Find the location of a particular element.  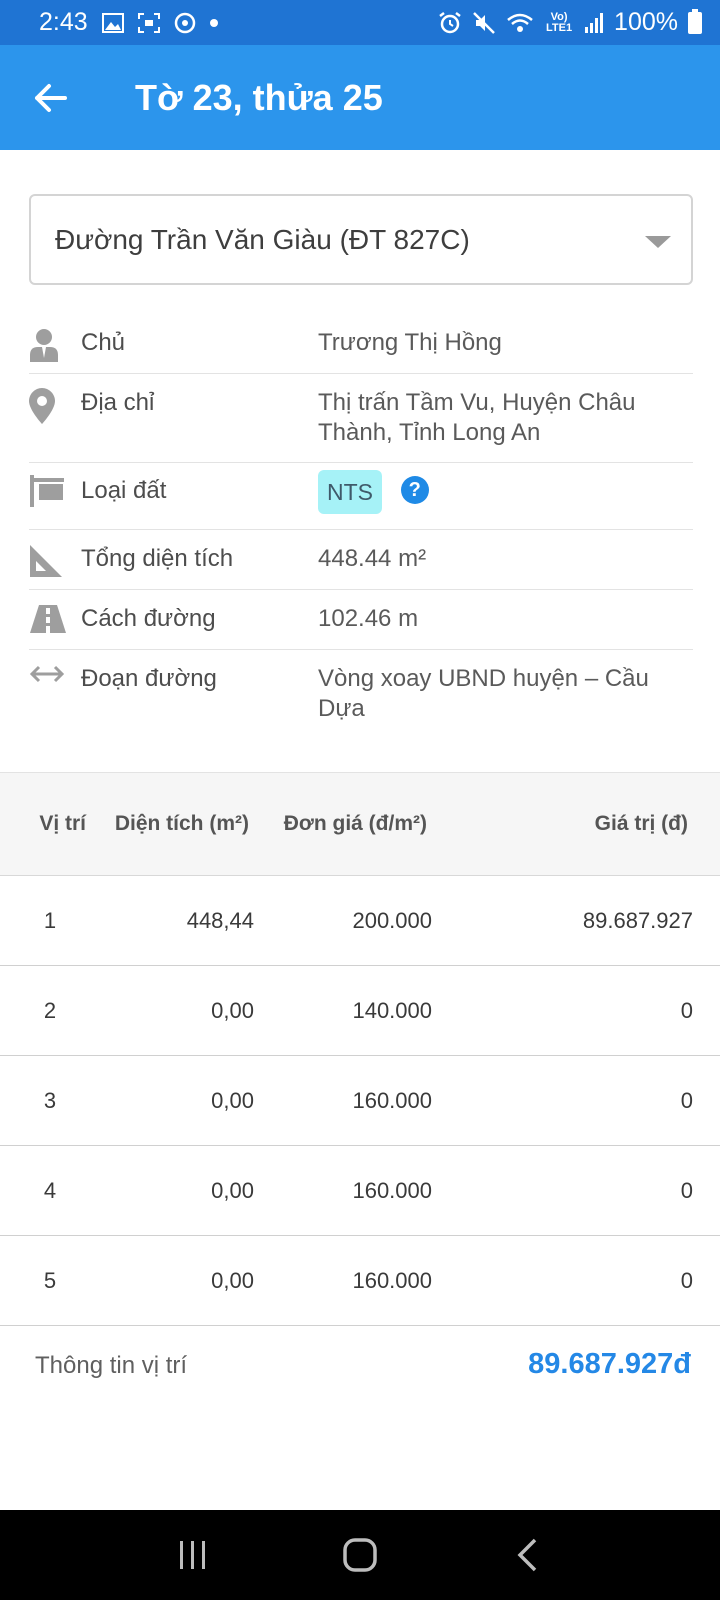

app-bar: Tờ 23, thửa 25 is located at coordinates (360, 97).